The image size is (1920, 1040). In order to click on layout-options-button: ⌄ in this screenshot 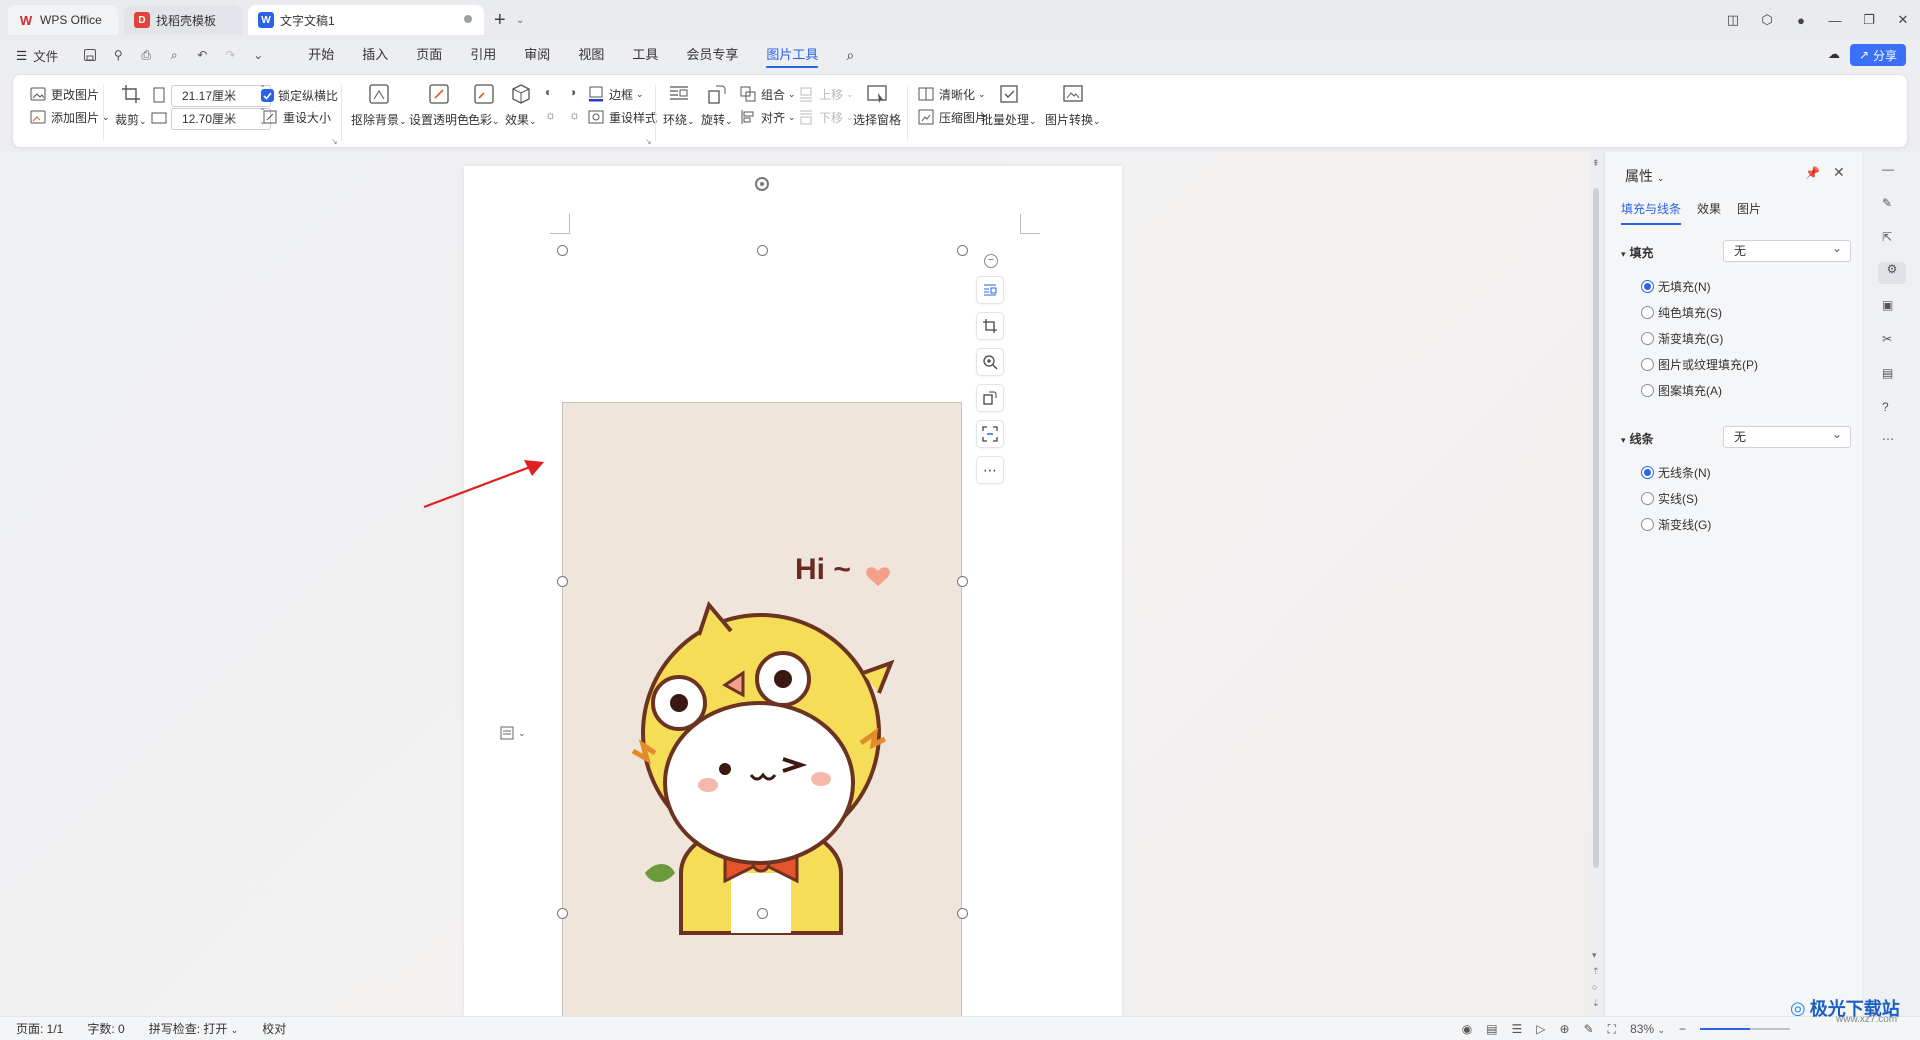, I will do `click(519, 733)`.